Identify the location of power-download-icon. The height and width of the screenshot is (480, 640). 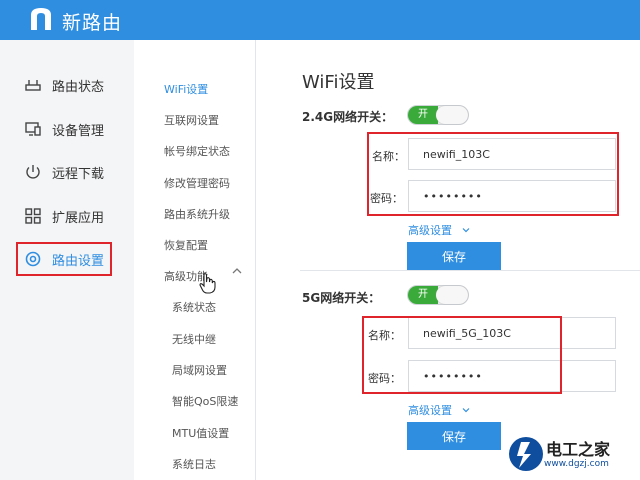
(33, 172).